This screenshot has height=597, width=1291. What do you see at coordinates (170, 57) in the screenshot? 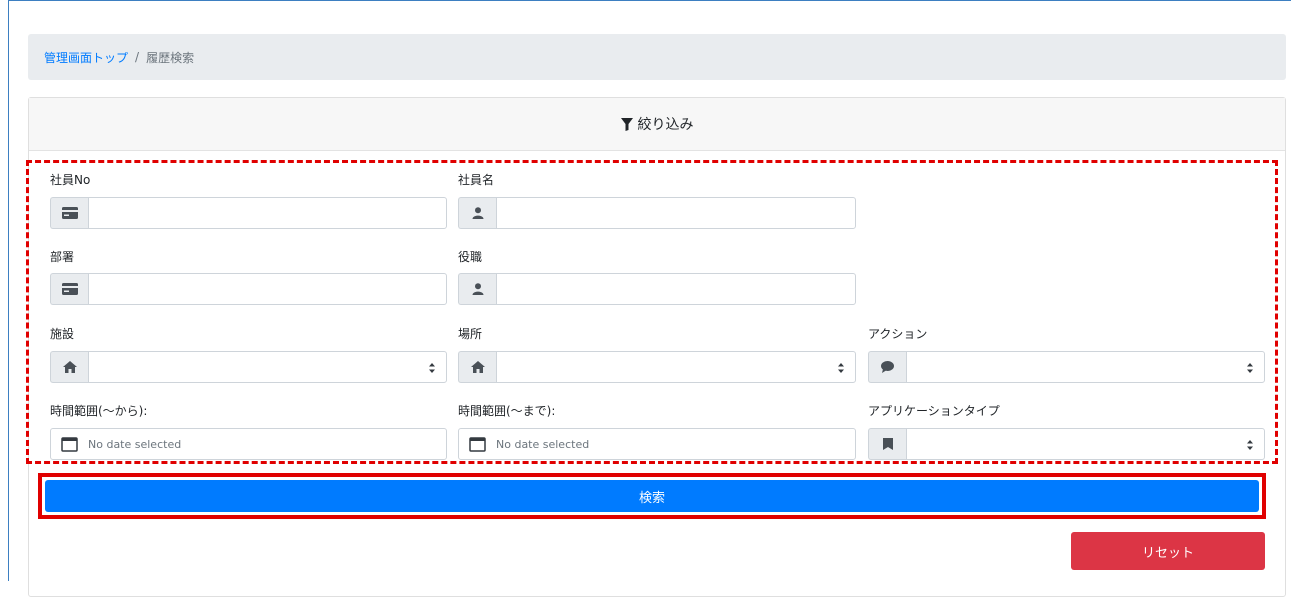
I see `breadcrumb-current: 履歴検索` at bounding box center [170, 57].